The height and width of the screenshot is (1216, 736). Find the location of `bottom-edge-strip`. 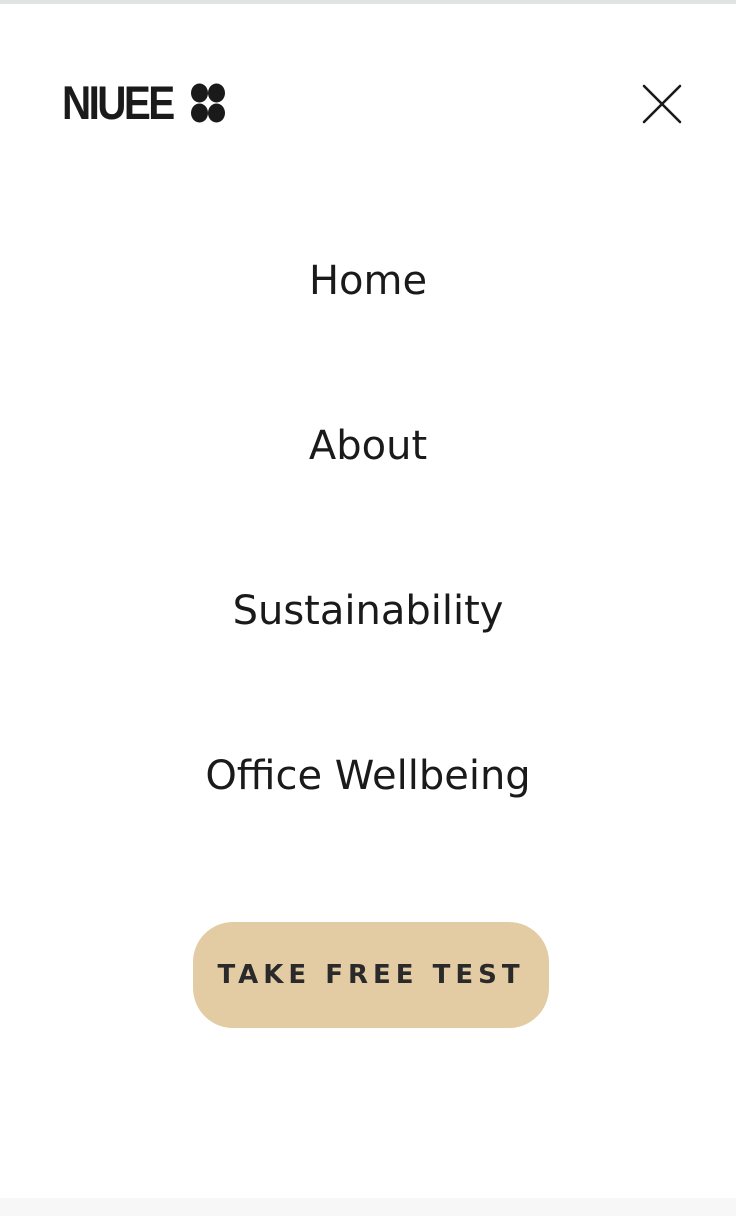

bottom-edge-strip is located at coordinates (368, 1207).